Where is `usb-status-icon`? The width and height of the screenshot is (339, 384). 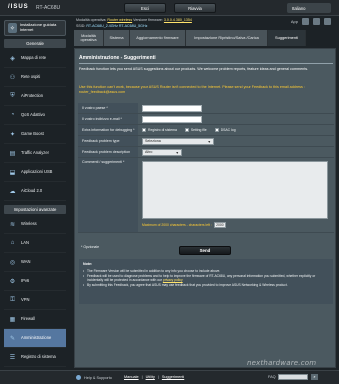 usb-status-icon is located at coordinates (305, 21).